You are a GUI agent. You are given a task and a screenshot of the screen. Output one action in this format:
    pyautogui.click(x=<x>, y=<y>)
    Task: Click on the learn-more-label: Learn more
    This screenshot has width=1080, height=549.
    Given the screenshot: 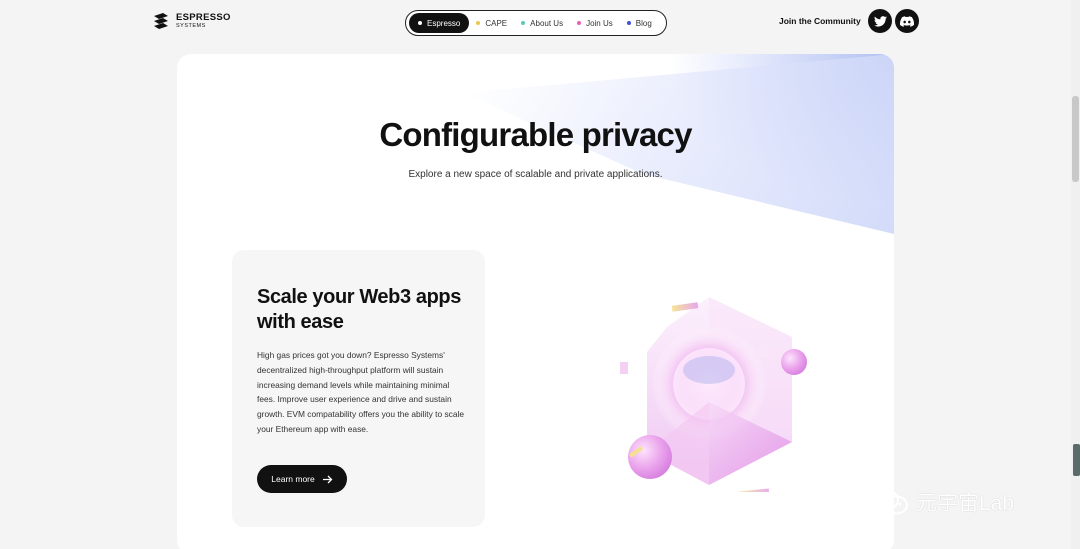 What is the action you would take?
    pyautogui.click(x=293, y=479)
    